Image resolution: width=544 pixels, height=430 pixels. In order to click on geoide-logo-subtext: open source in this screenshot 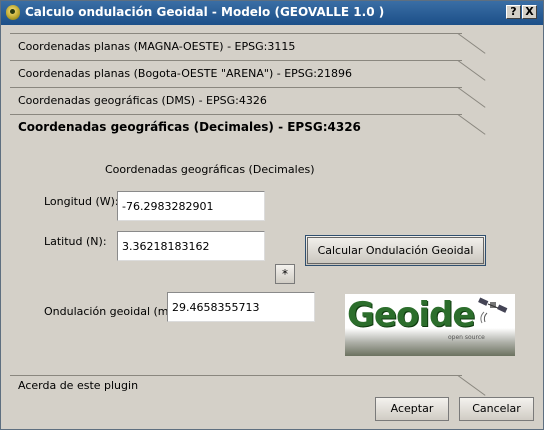, I will do `click(466, 337)`.